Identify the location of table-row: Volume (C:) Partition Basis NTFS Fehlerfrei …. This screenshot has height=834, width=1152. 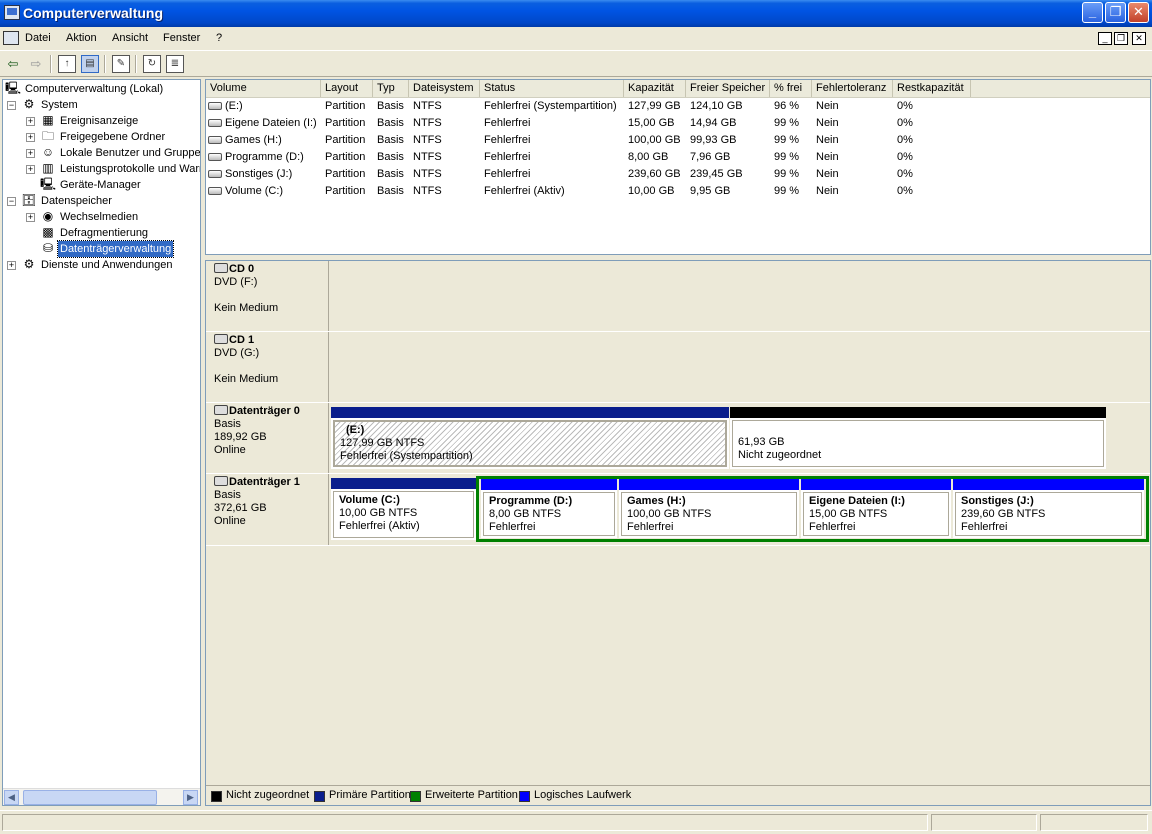
(678, 191).